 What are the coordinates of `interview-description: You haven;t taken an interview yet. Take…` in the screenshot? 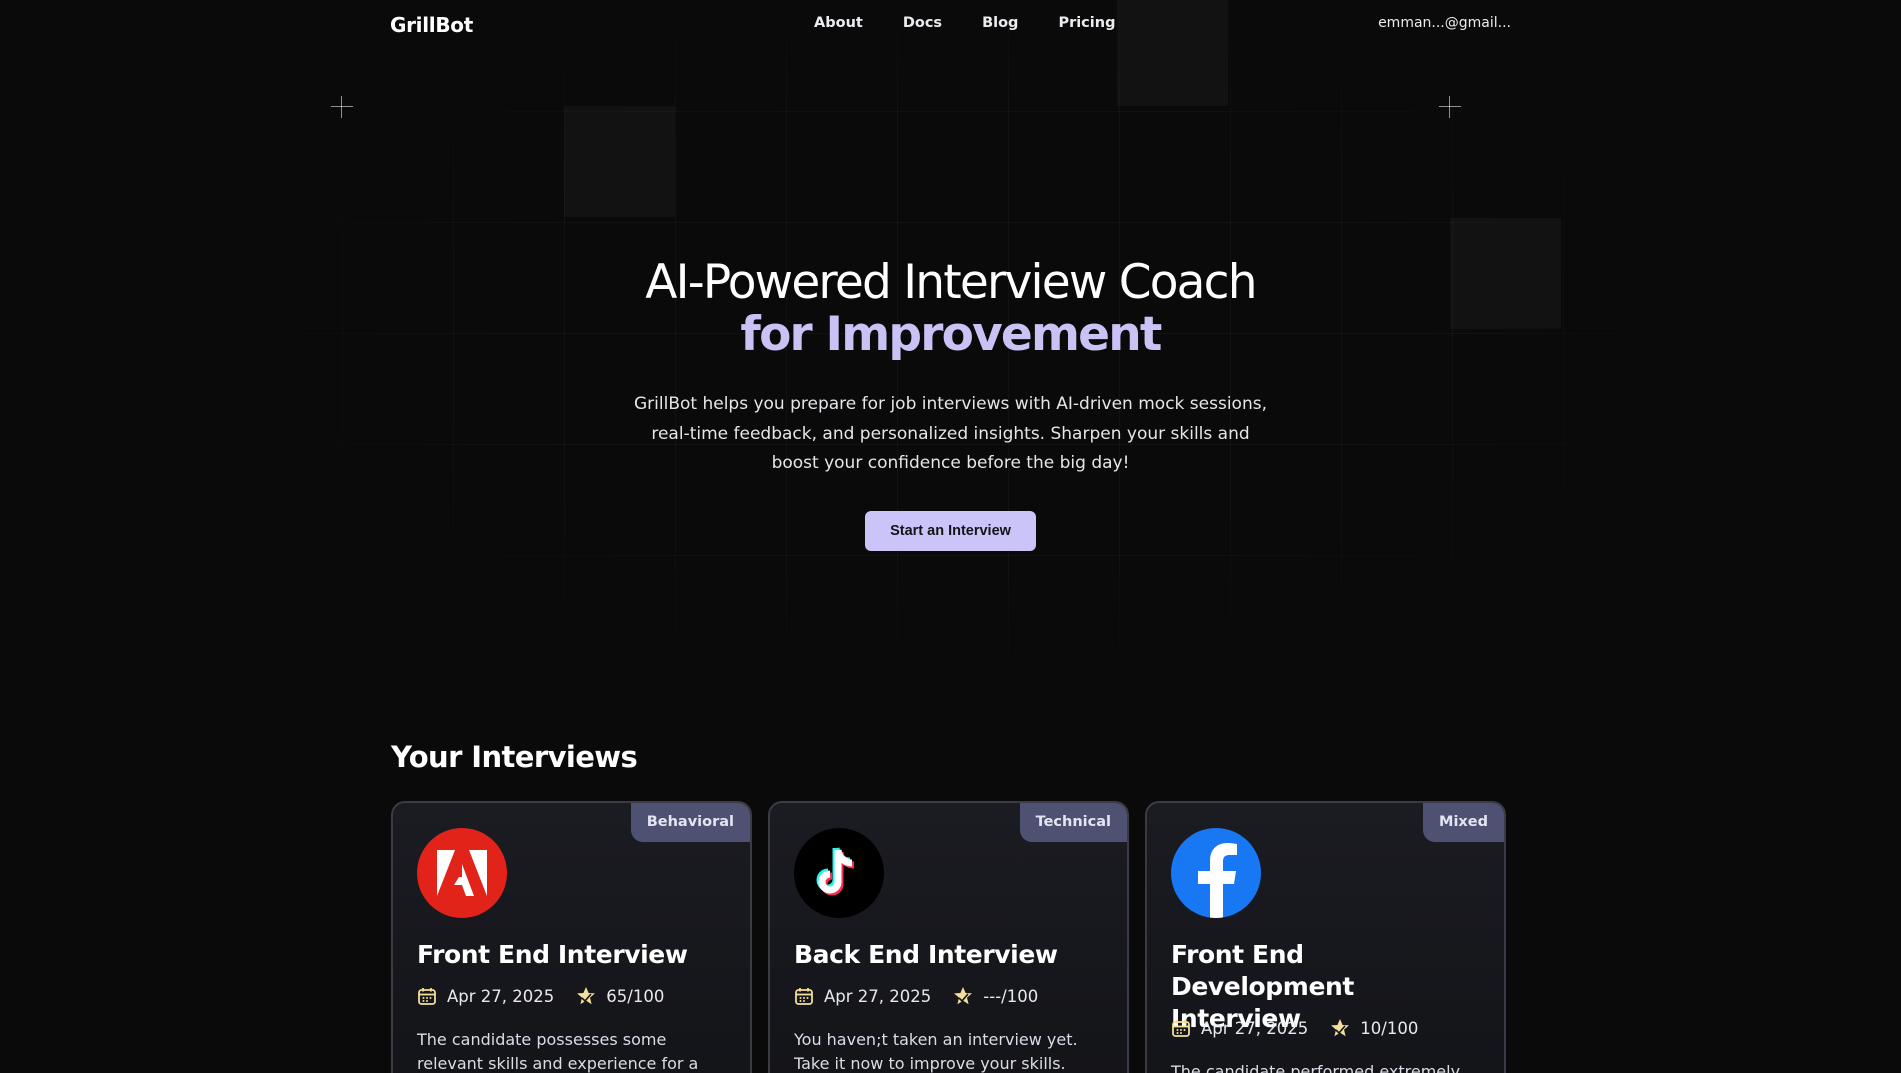 It's located at (936, 1051).